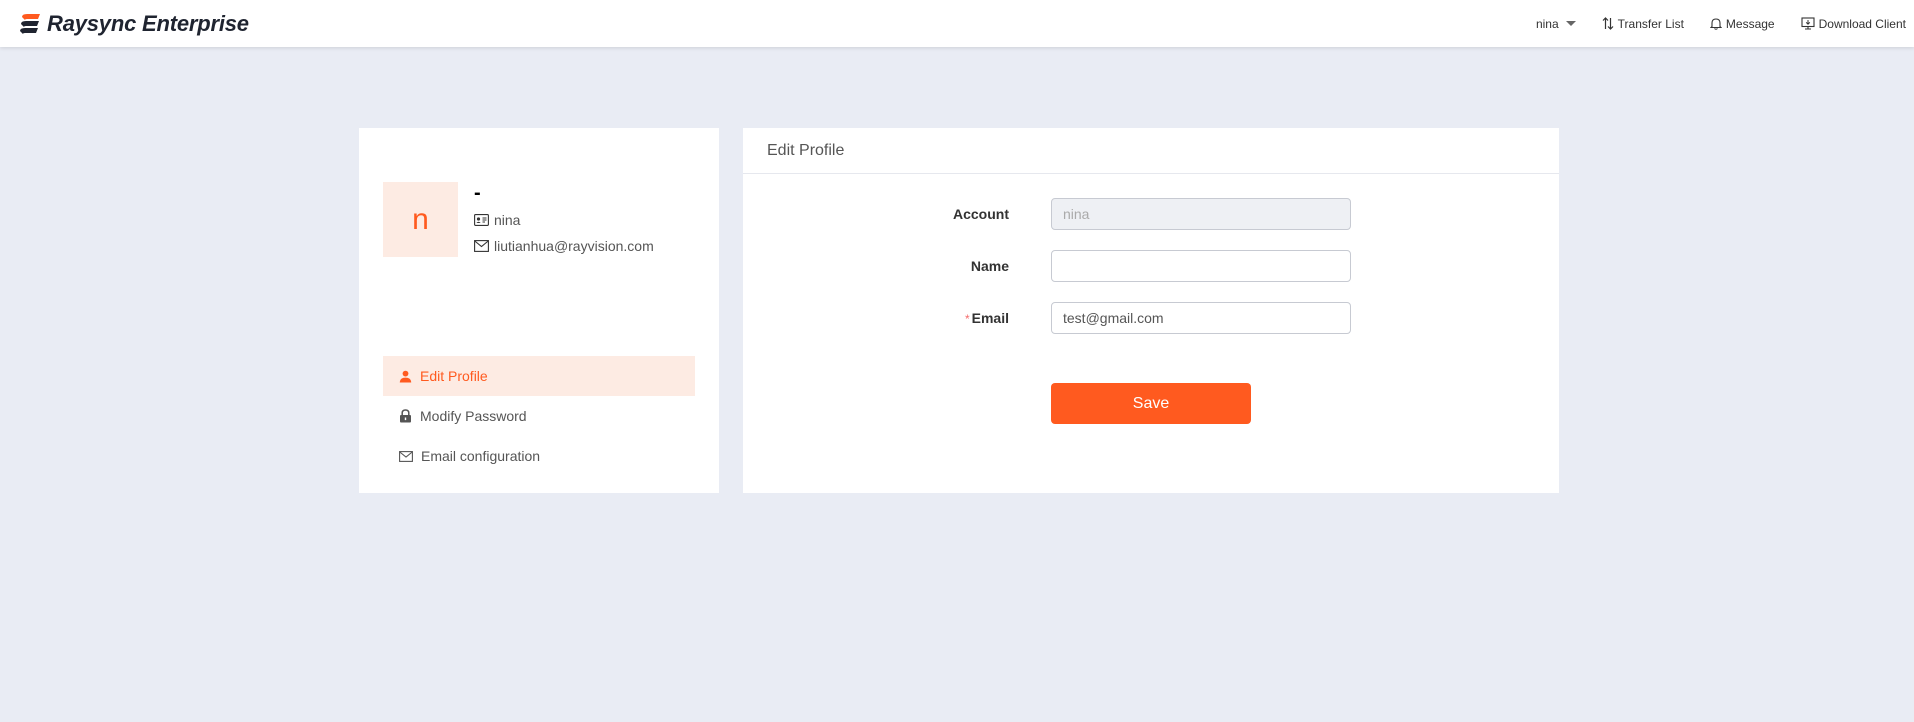 The image size is (1914, 722). What do you see at coordinates (30, 23) in the screenshot?
I see `raysync-logo-icon` at bounding box center [30, 23].